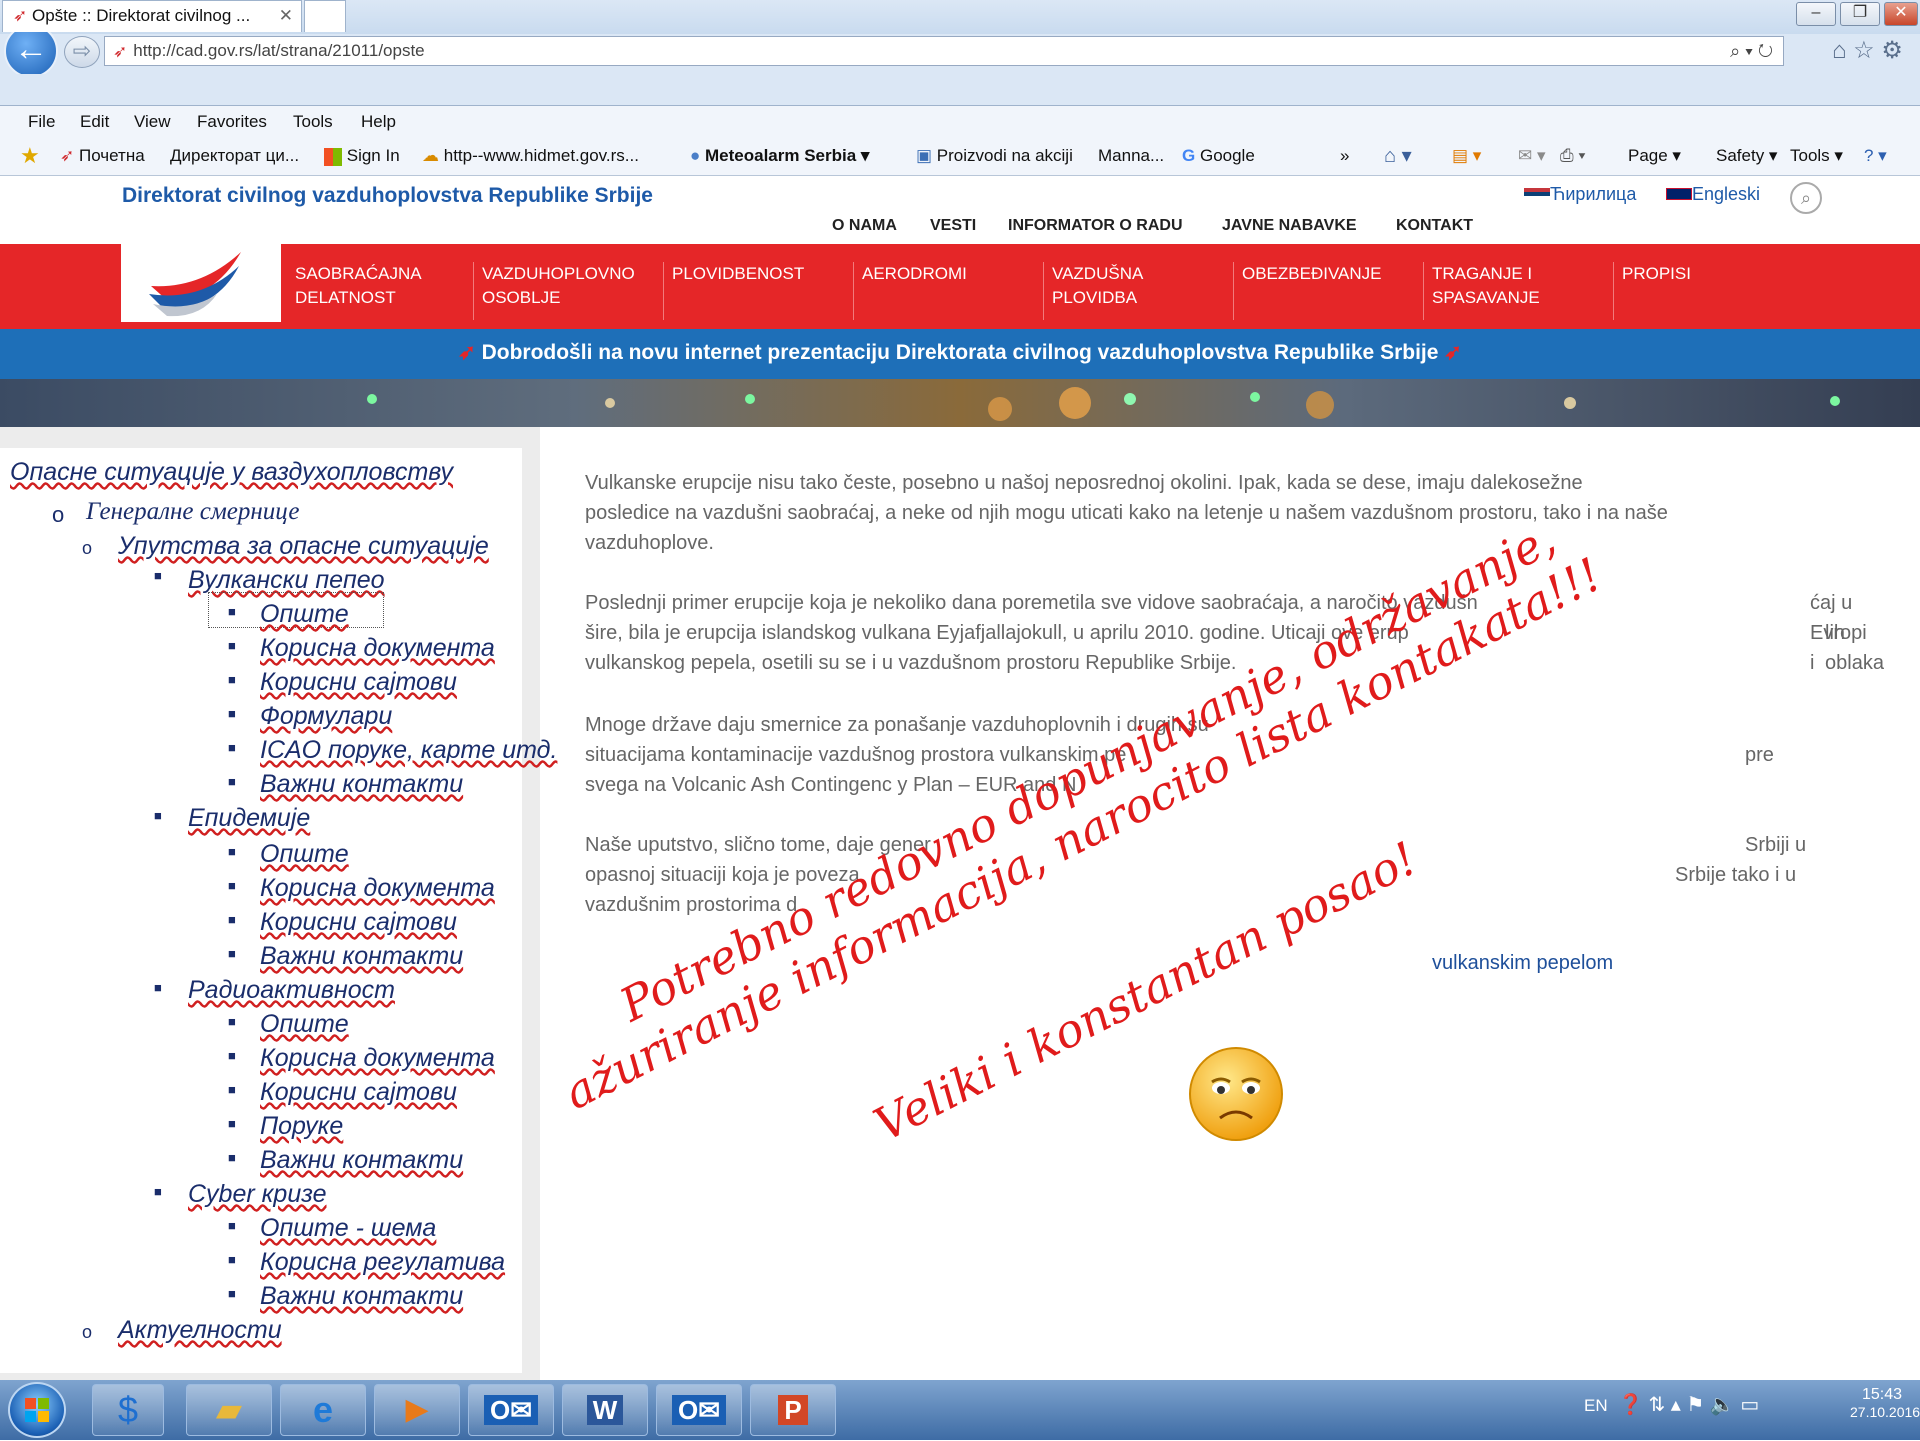  I want to click on taskbar-app-powerpoint: P, so click(793, 1410).